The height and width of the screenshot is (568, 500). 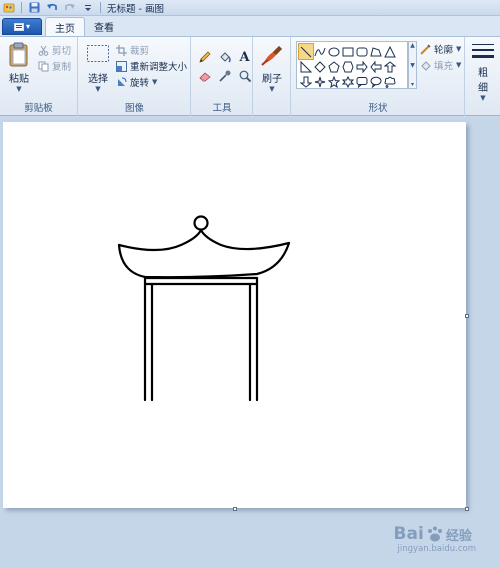 I want to click on size-button: 粗 细 ▼, so click(x=483, y=72).